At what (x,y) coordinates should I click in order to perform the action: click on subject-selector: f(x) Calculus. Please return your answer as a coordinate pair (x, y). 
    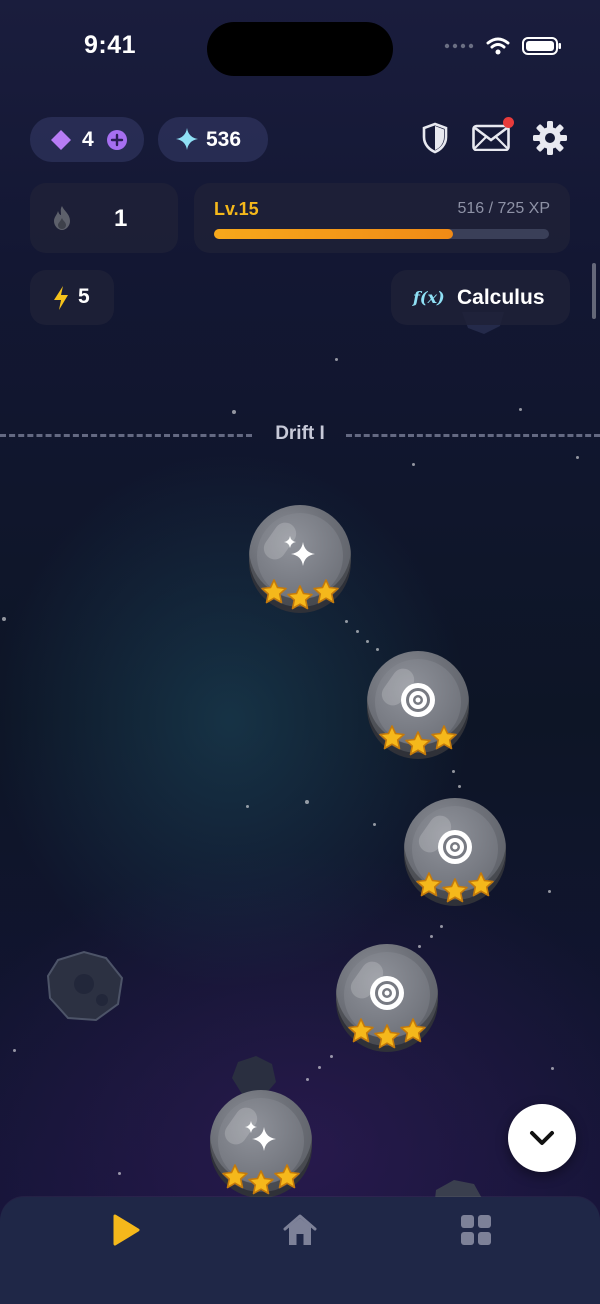
    Looking at the image, I should click on (480, 297).